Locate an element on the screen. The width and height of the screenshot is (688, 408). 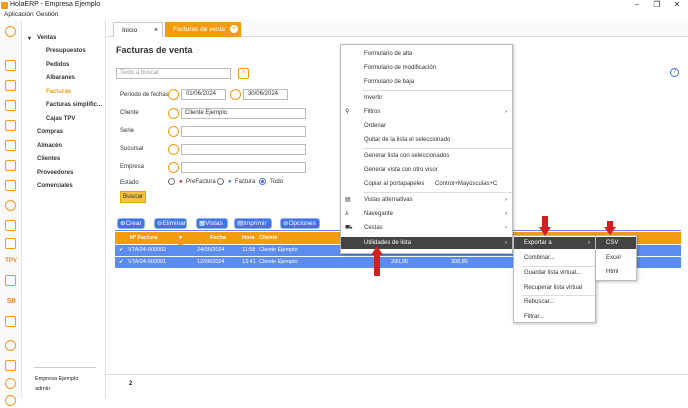
collapse-filters-button: ˄ is located at coordinates (243, 73).